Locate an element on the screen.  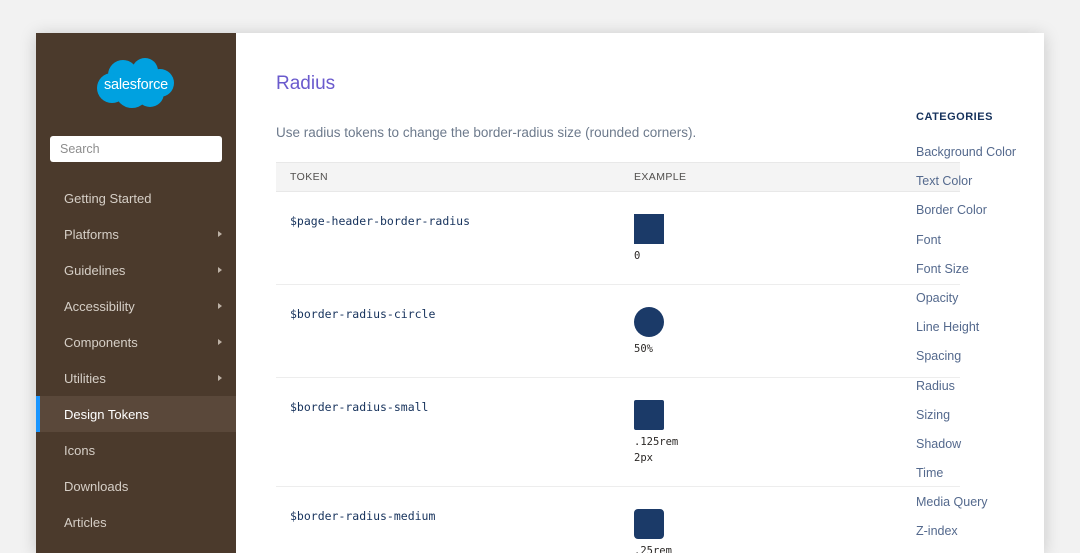
sidebar-item-faq: FAQ is located at coordinates (136, 546).